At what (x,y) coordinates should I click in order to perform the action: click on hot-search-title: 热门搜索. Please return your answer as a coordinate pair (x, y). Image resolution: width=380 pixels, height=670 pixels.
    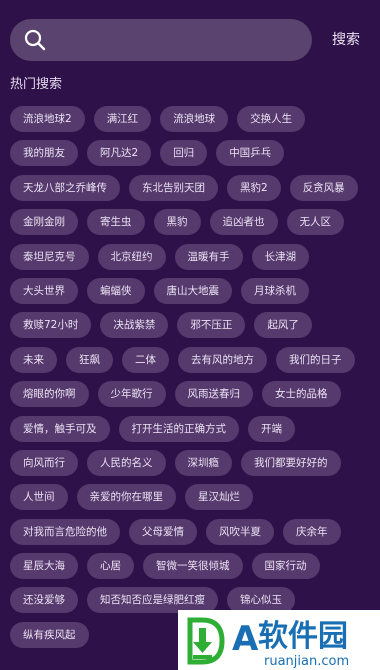
    Looking at the image, I should click on (36, 84).